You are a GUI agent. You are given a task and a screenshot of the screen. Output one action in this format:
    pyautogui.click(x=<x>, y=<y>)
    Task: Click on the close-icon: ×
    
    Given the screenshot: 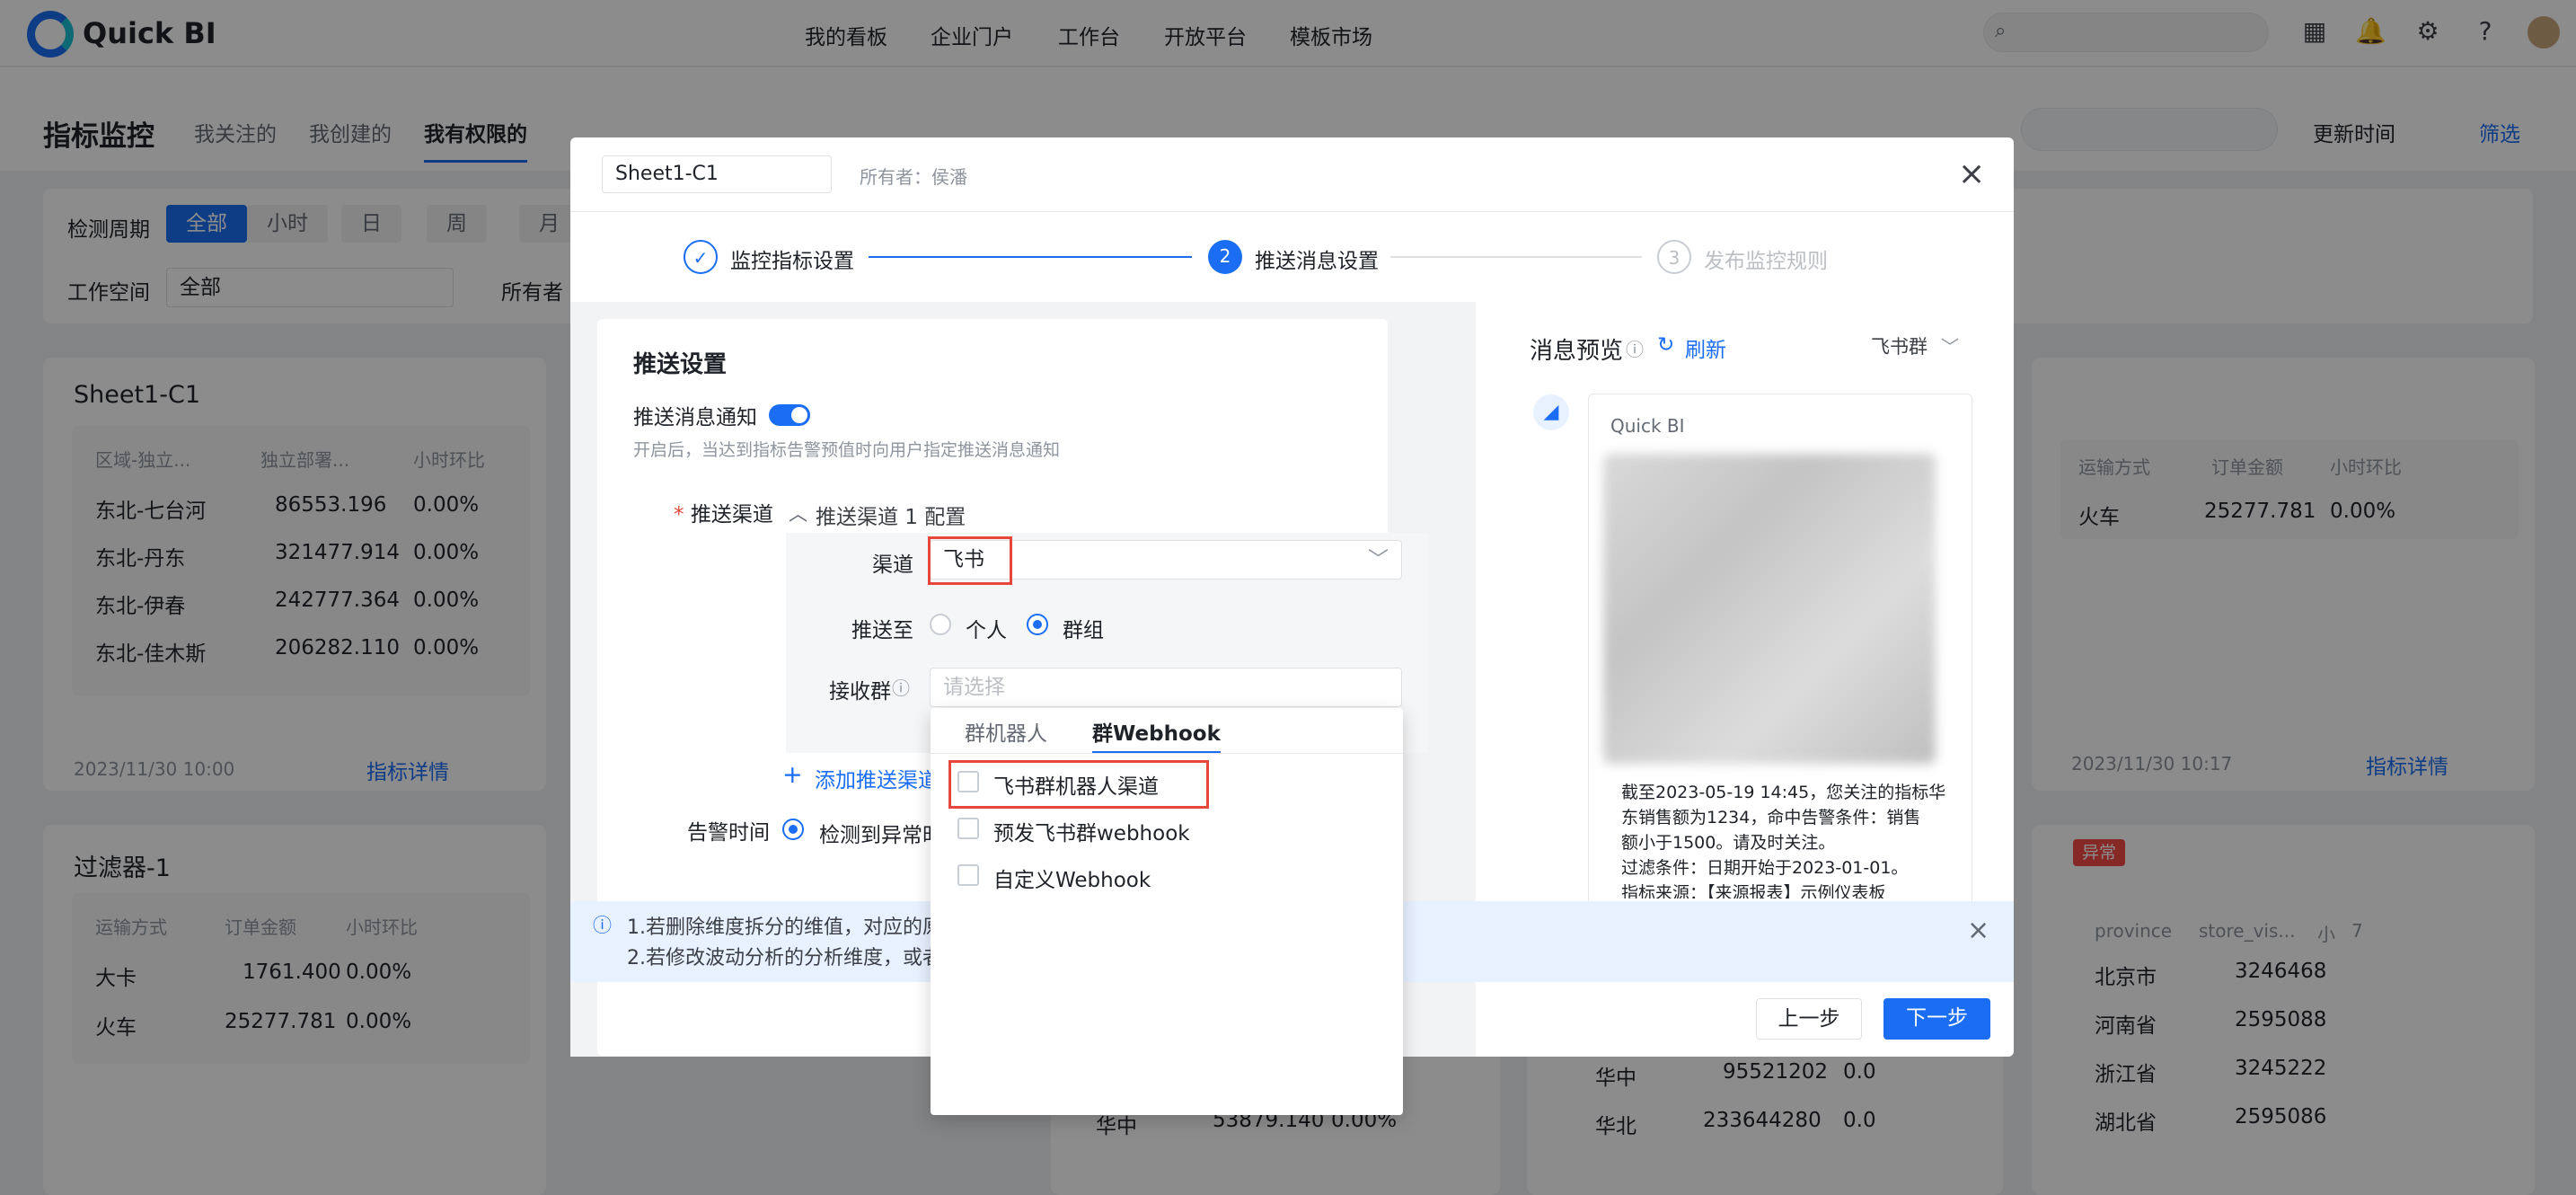 What is the action you would take?
    pyautogui.click(x=1971, y=173)
    